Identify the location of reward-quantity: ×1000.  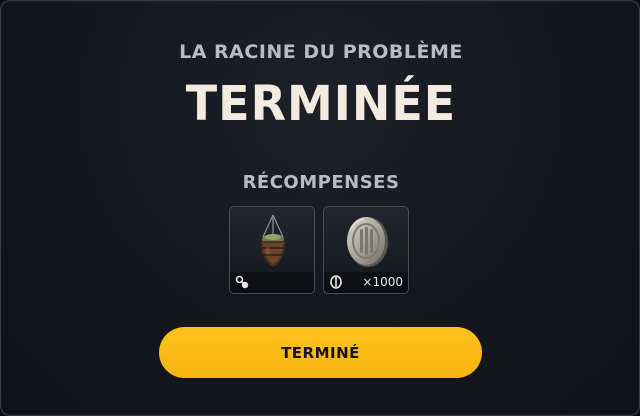
(382, 282).